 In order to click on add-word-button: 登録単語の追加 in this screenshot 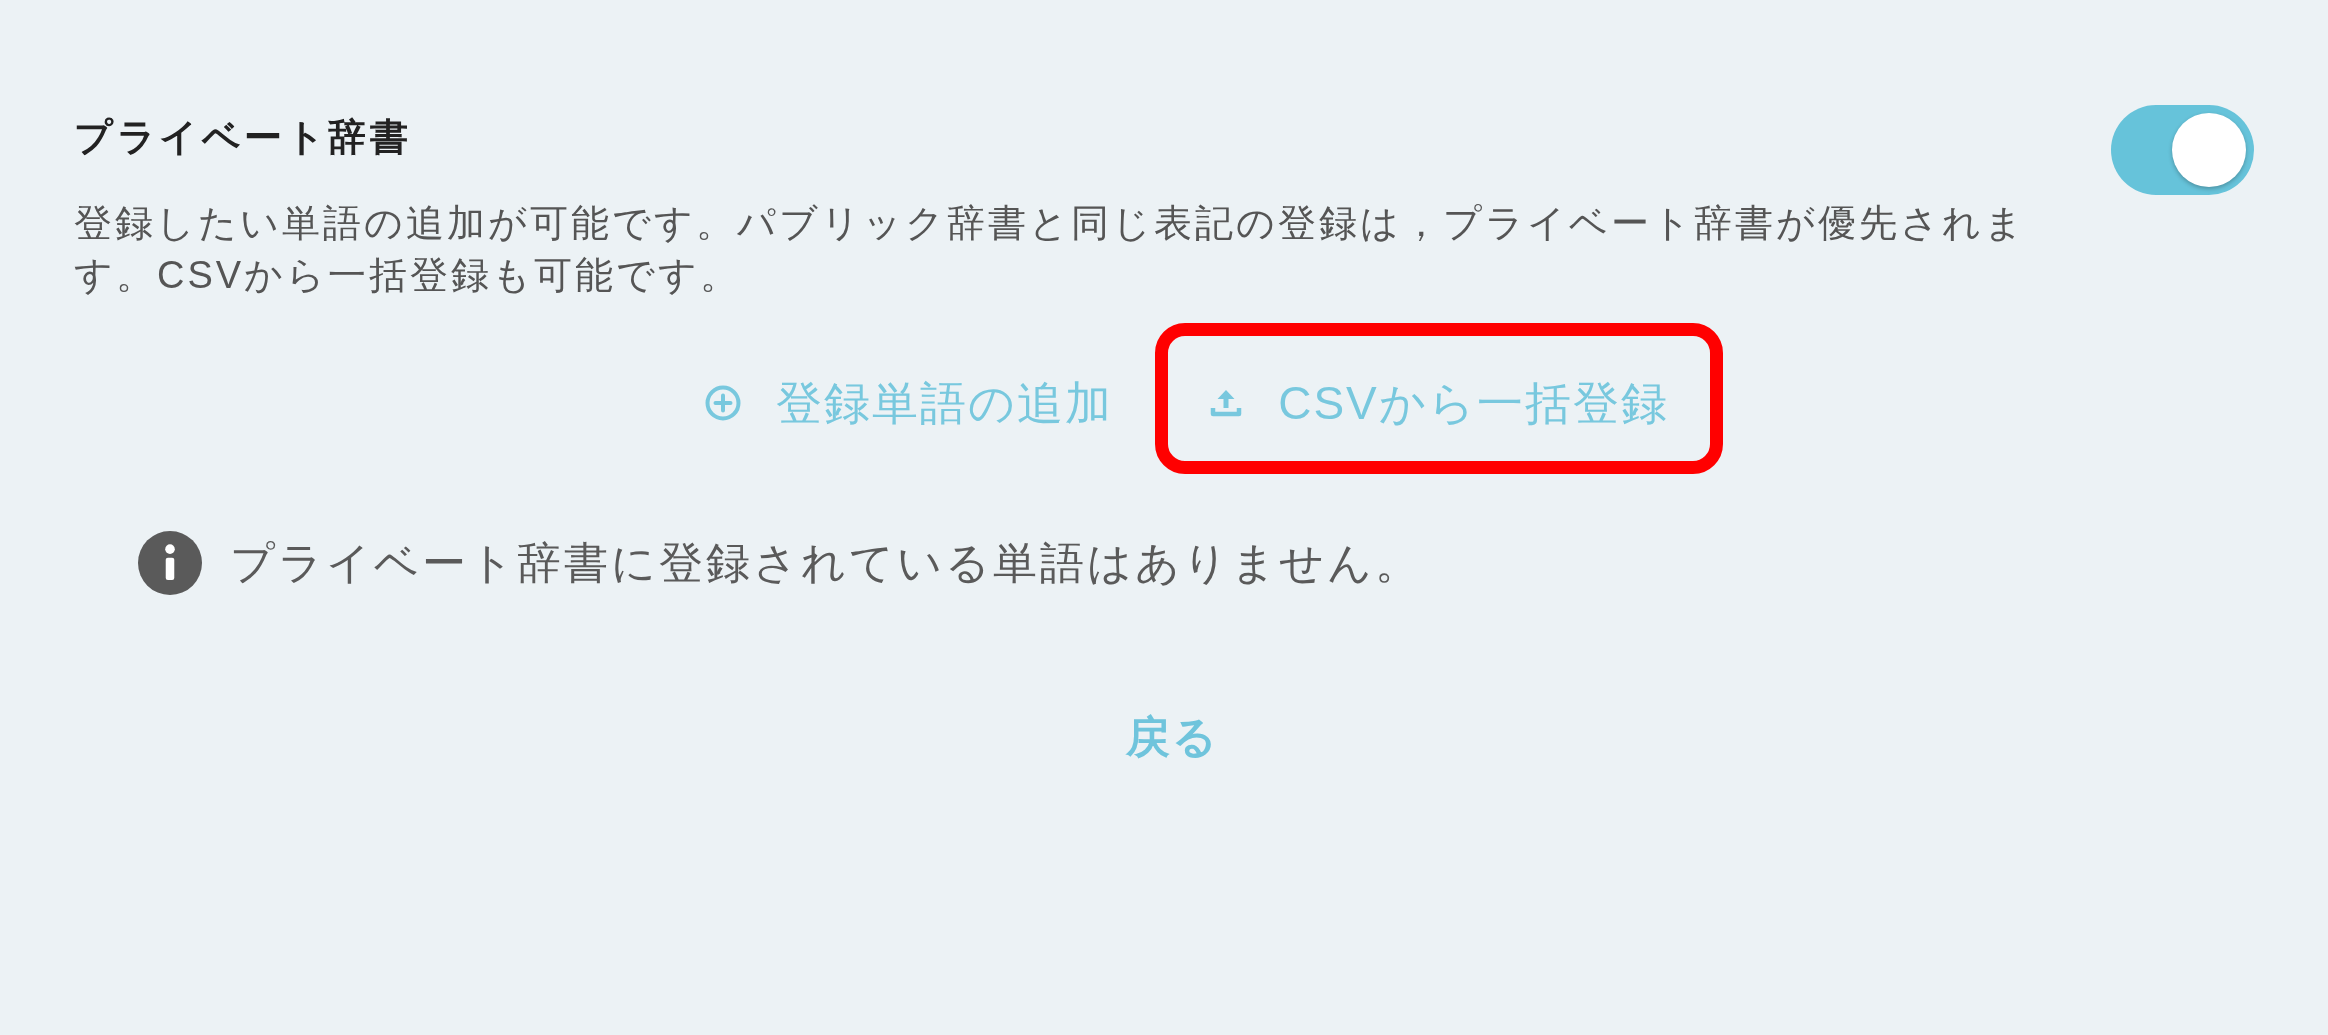, I will do `click(909, 403)`.